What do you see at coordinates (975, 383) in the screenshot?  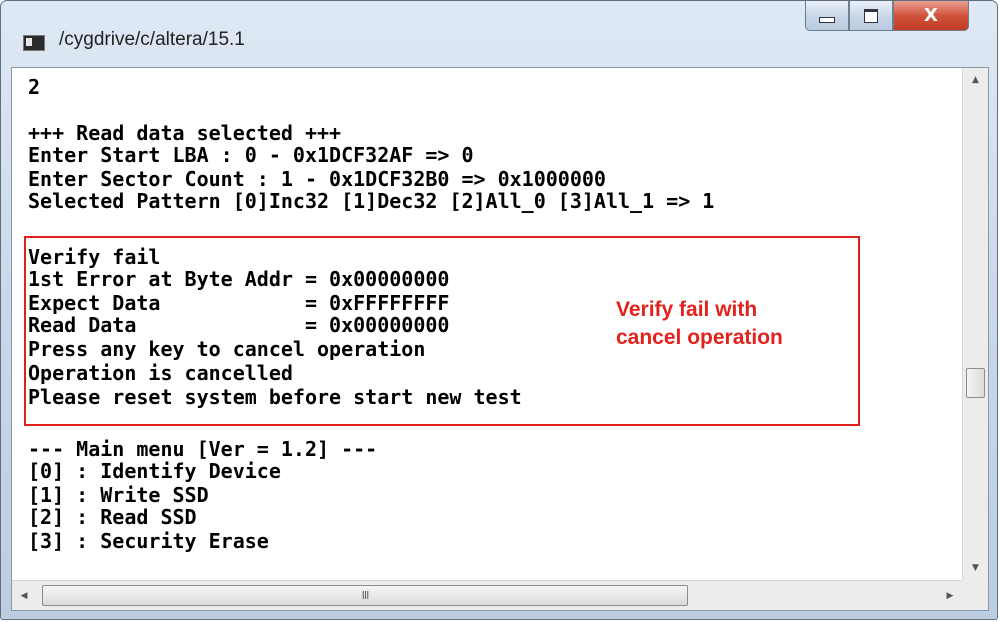 I see `vertical-scroll-thumb` at bounding box center [975, 383].